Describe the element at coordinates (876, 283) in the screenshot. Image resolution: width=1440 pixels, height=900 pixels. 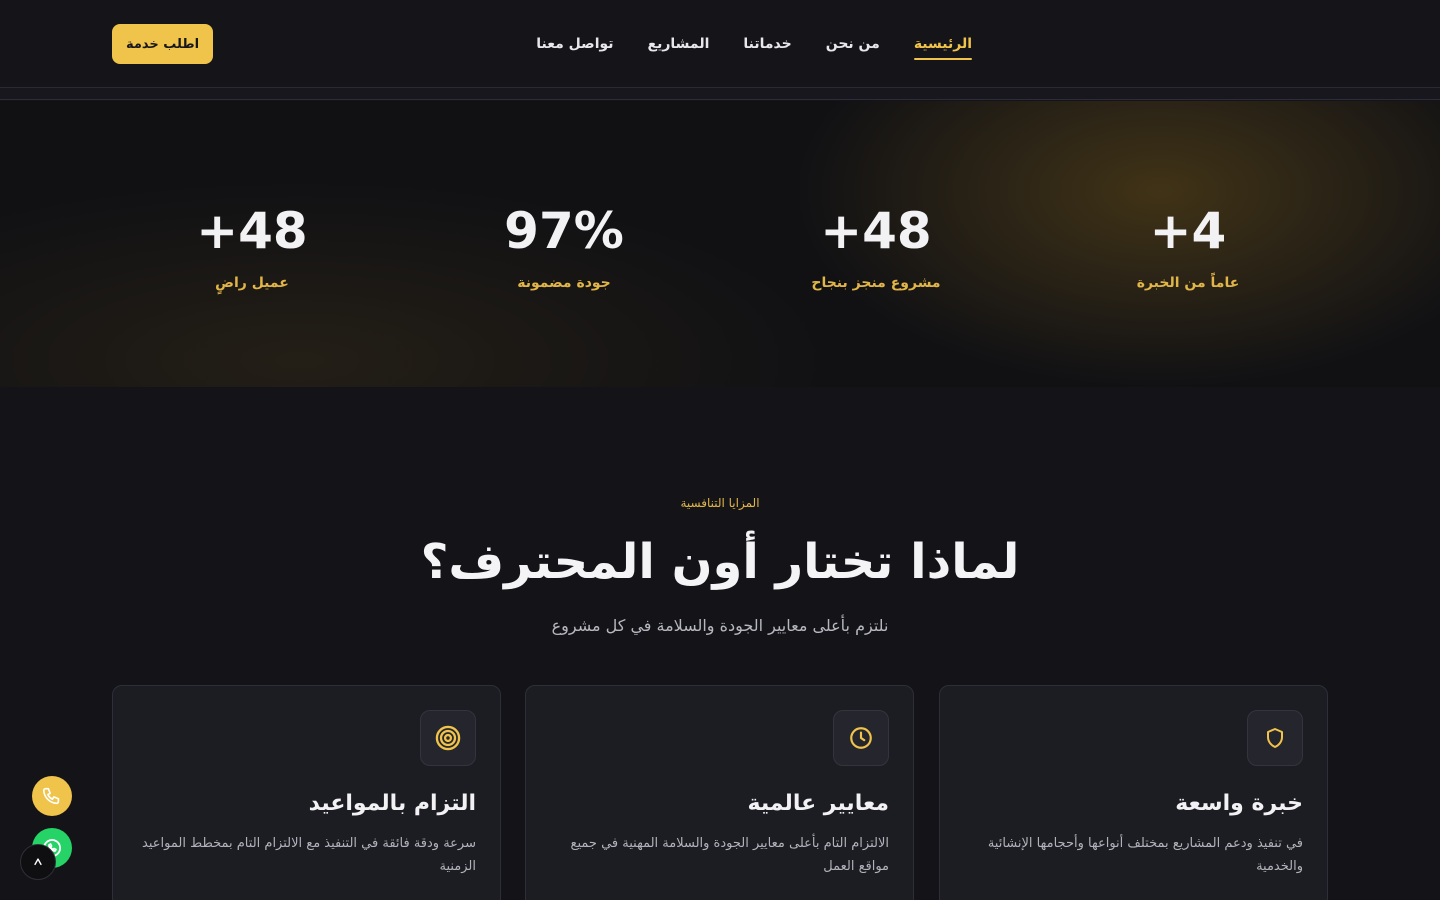
I see `stat-label: مشروع منجز بنجاح` at that location.